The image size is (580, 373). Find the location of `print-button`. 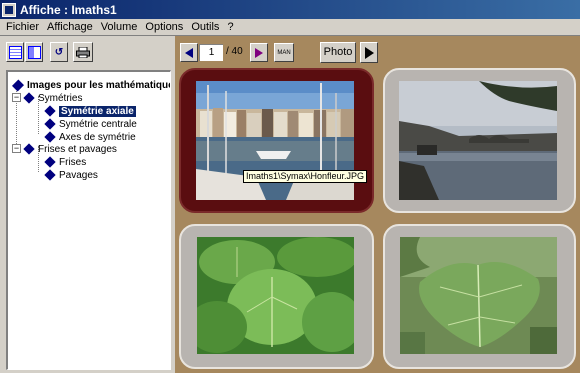

print-button is located at coordinates (83, 52).